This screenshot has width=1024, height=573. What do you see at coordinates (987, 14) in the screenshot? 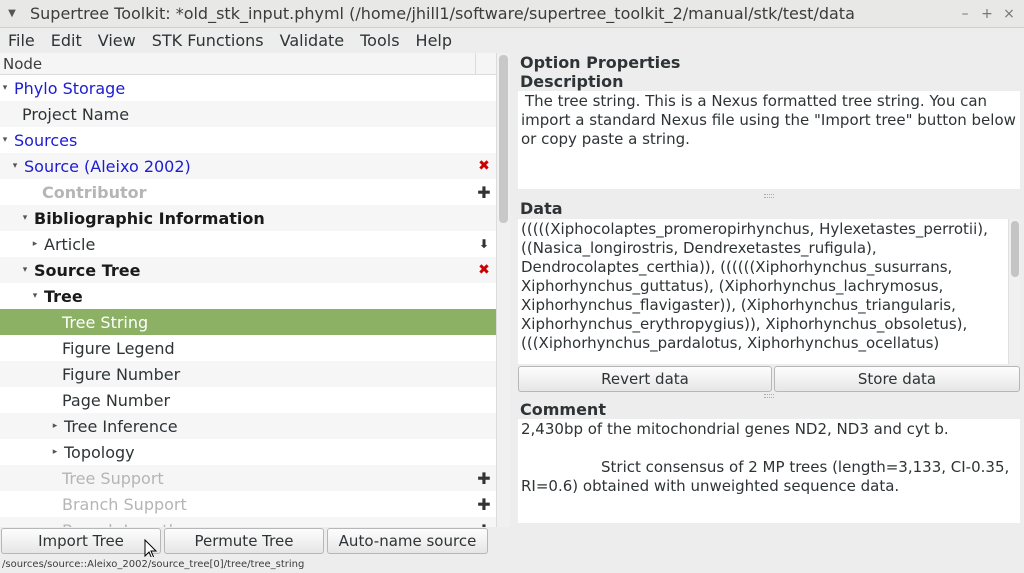
I see `maximize-button: +` at bounding box center [987, 14].